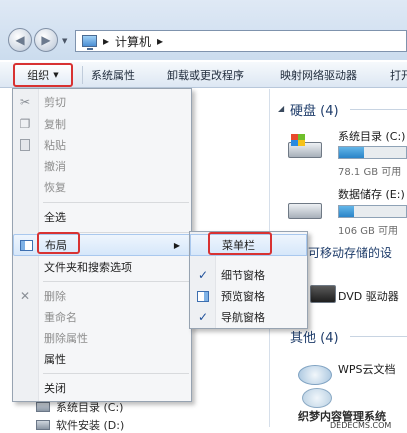  Describe the element at coordinates (367, 369) in the screenshot. I see `wps-cloud-name: WPS云文档` at that location.